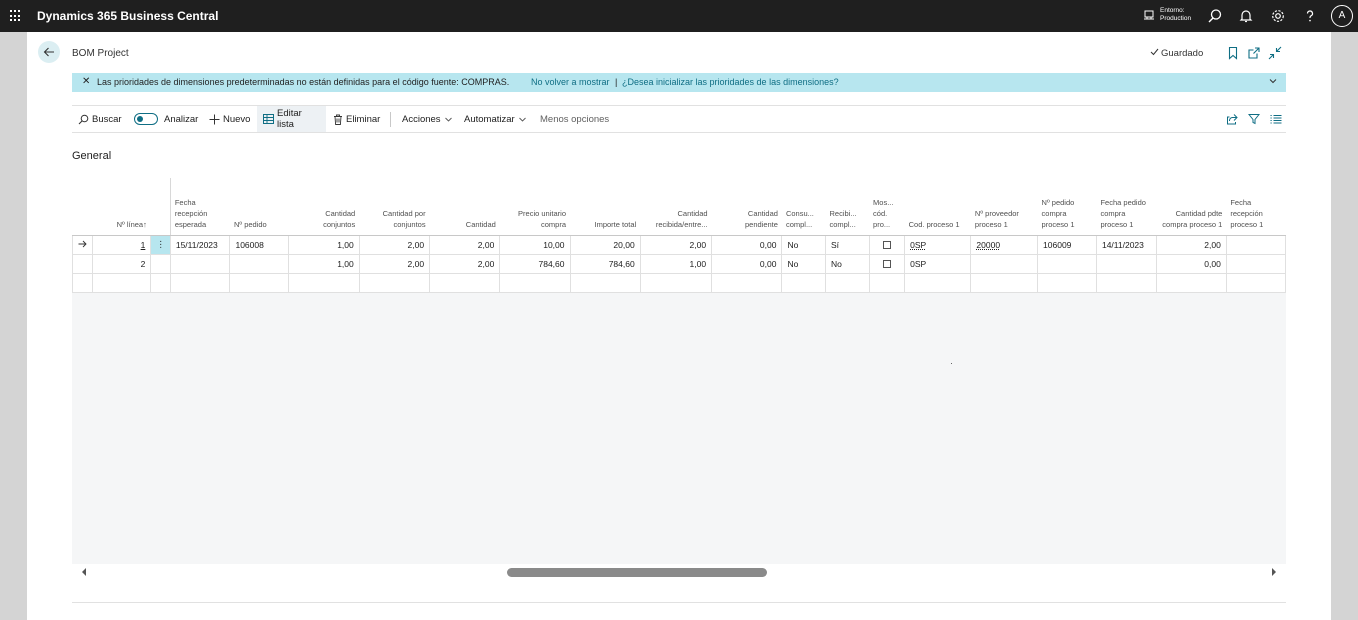 Image resolution: width=1358 pixels, height=620 pixels. What do you see at coordinates (534, 207) in the screenshot?
I see `col-unit-price: Precio unitario compra` at bounding box center [534, 207].